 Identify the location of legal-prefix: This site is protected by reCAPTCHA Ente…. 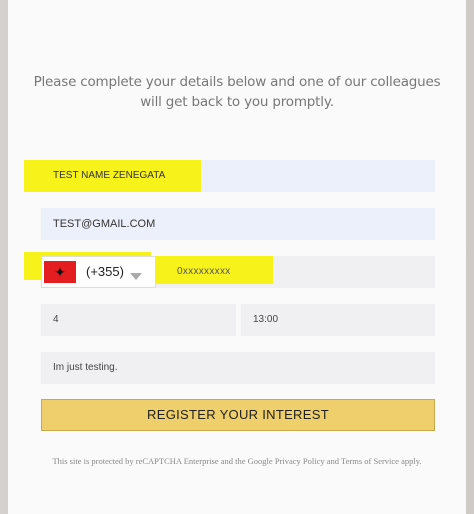
(163, 461).